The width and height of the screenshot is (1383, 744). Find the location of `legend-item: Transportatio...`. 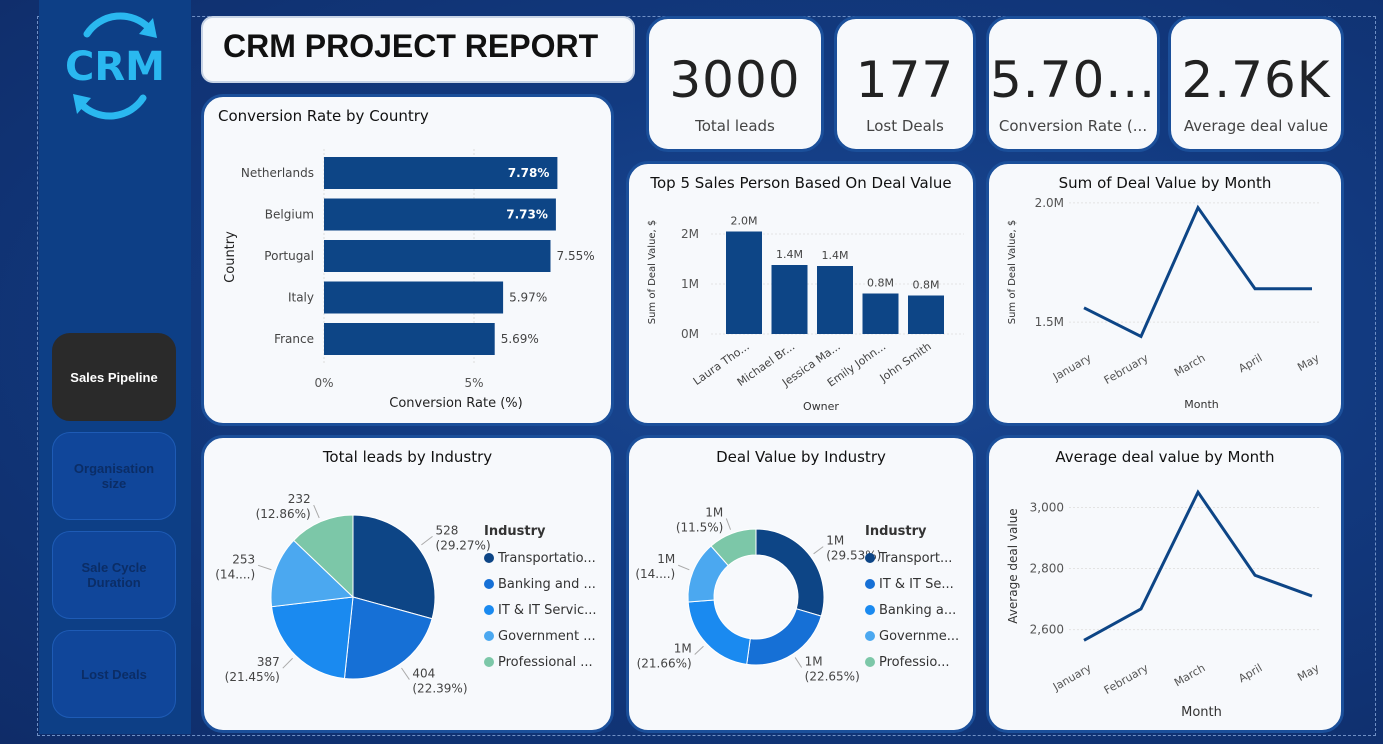

legend-item: Transportatio... is located at coordinates (540, 558).